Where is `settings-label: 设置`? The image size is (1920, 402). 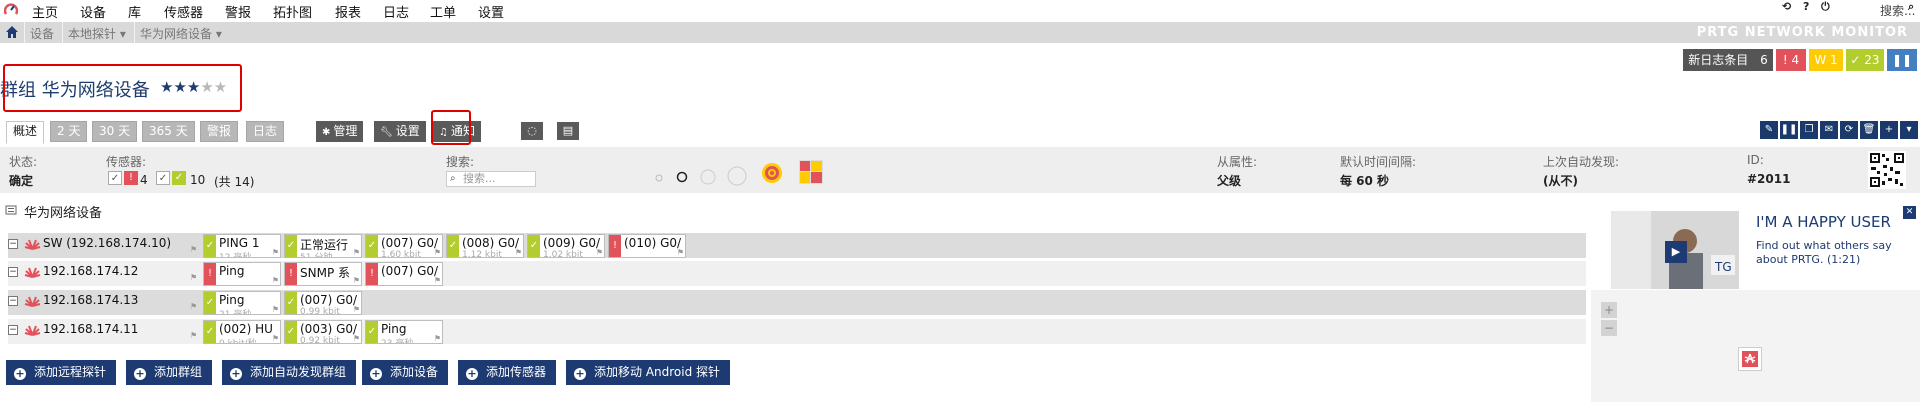
settings-label: 设置 is located at coordinates (407, 131).